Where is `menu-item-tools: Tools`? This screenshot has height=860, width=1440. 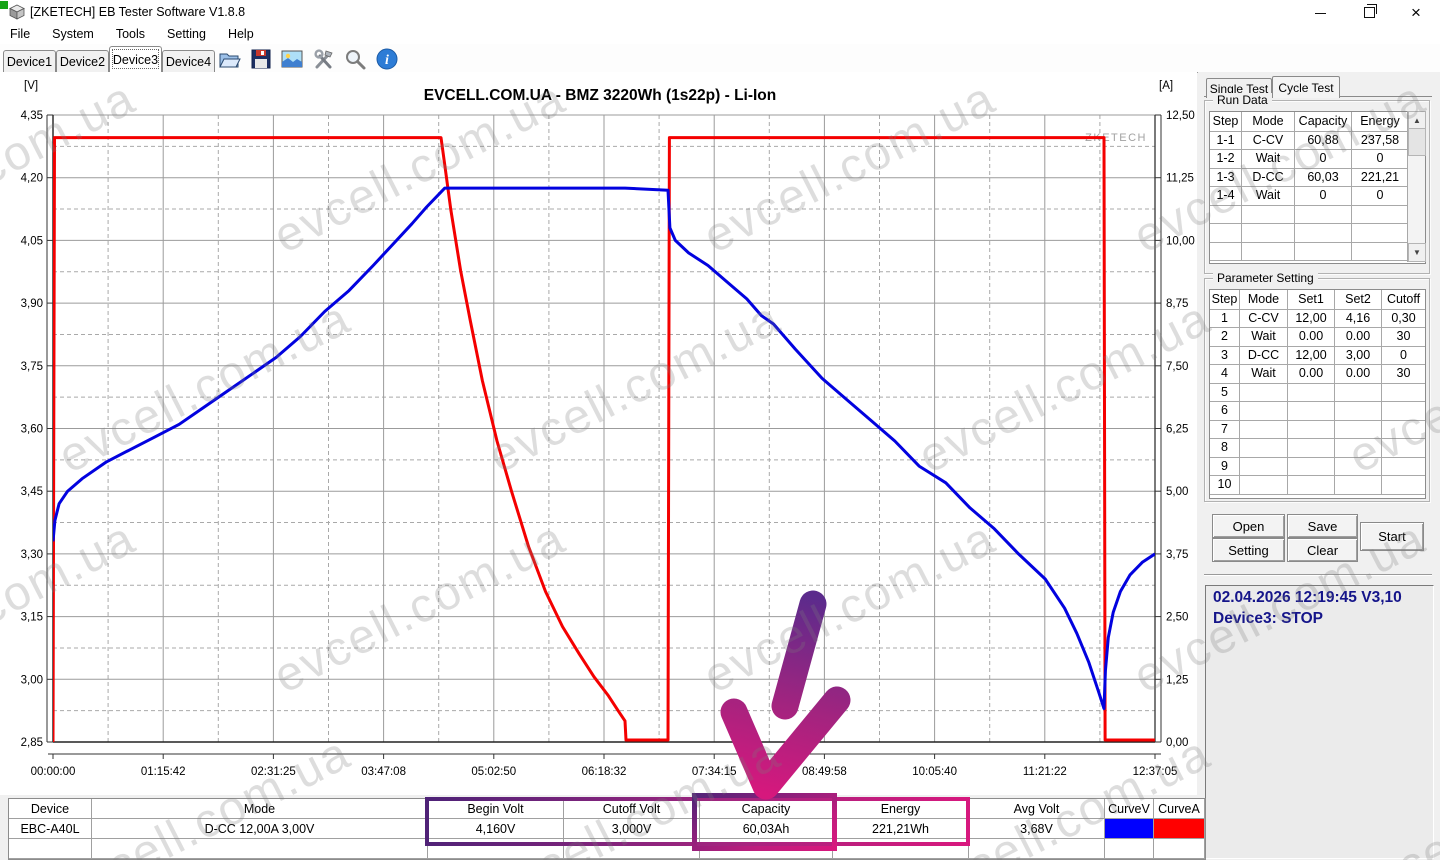
menu-item-tools: Tools is located at coordinates (130, 34).